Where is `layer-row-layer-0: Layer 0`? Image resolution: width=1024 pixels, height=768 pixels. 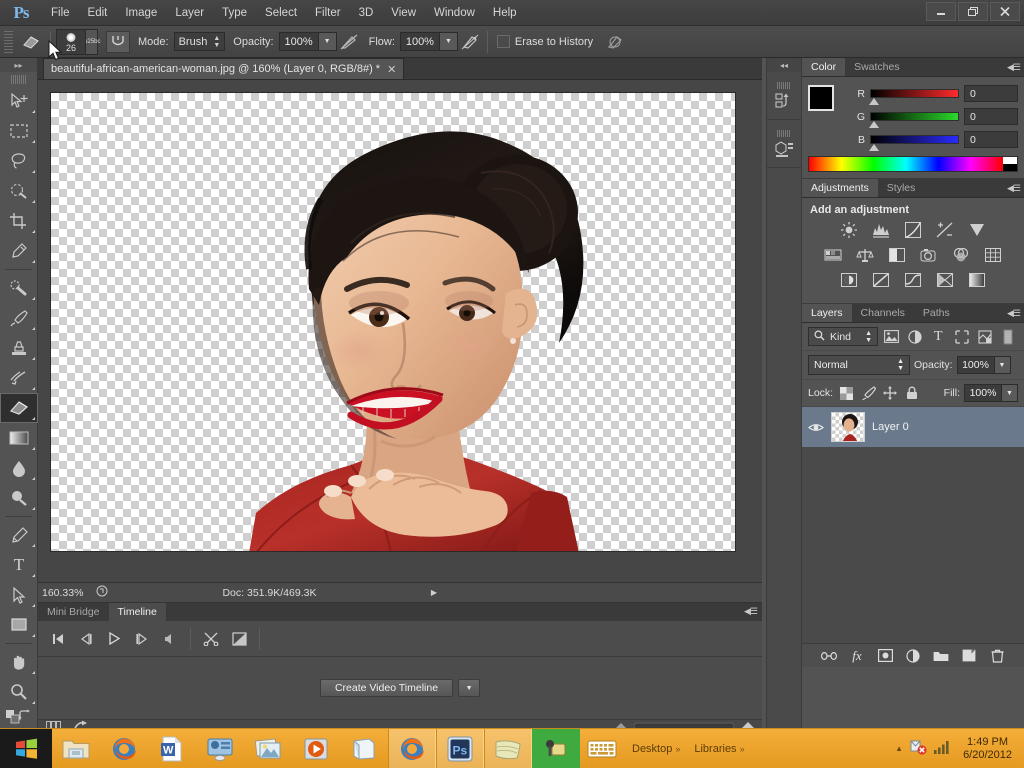
layer-row-layer-0: Layer 0 is located at coordinates (913, 427).